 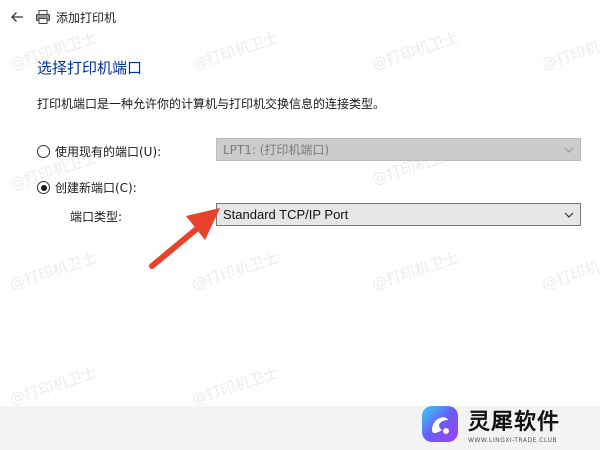 What do you see at coordinates (276, 150) in the screenshot?
I see `existing-port-value: LPT1: (打印机端口)` at bounding box center [276, 150].